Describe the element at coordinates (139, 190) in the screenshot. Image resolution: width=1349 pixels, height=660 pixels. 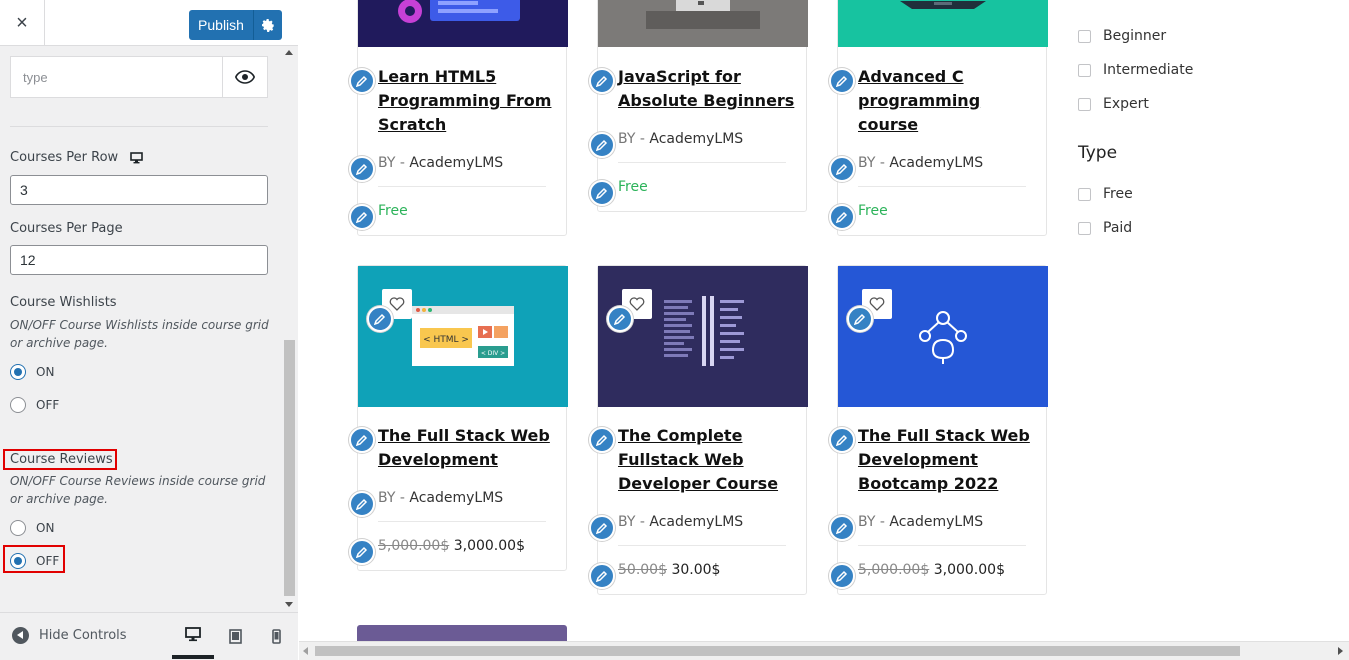
I see `courses-per-row-input: 3` at that location.